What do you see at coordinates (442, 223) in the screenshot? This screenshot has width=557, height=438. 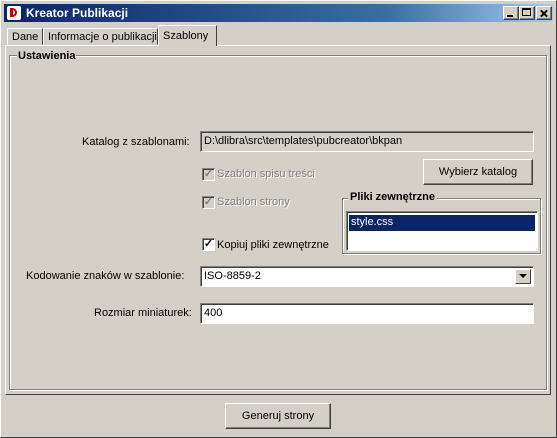 I see `list-item: style.css` at bounding box center [442, 223].